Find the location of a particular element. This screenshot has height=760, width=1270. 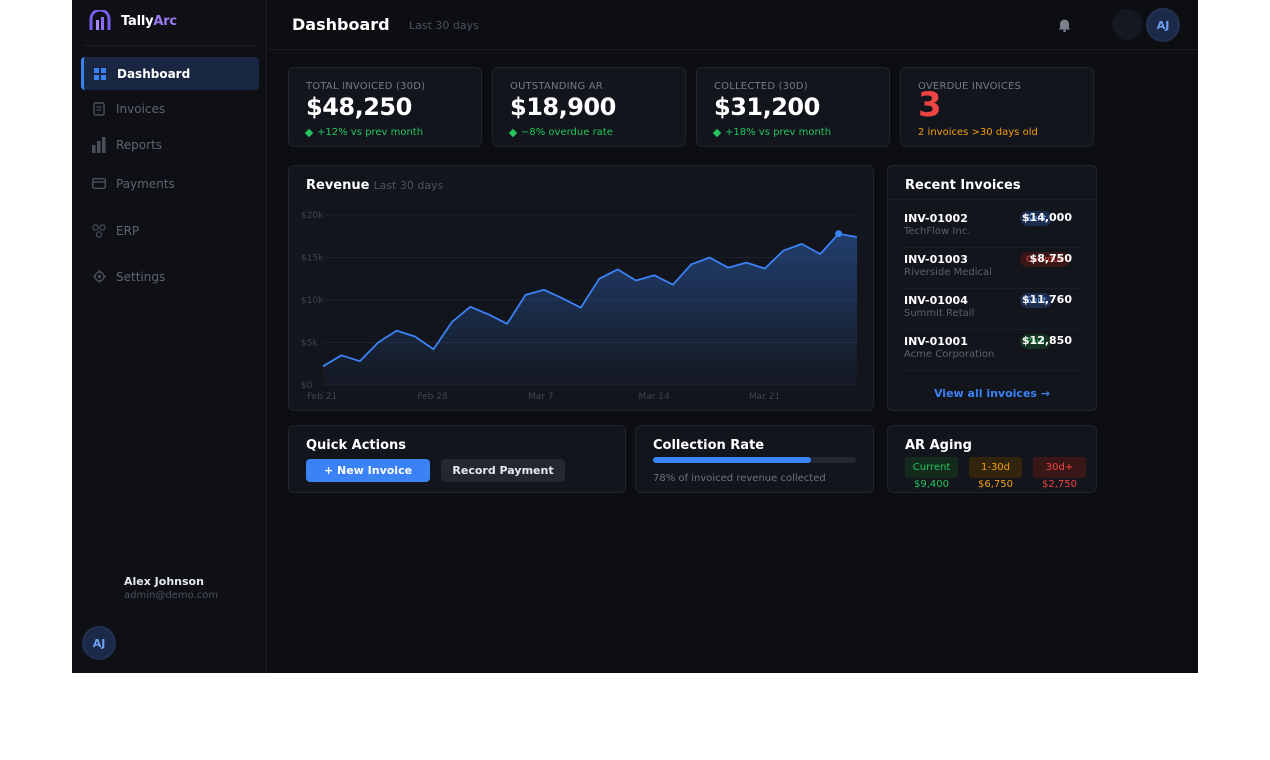

invoice-row: INV-01003 Riverside Medical Overdue $8,750 is located at coordinates (993, 268).